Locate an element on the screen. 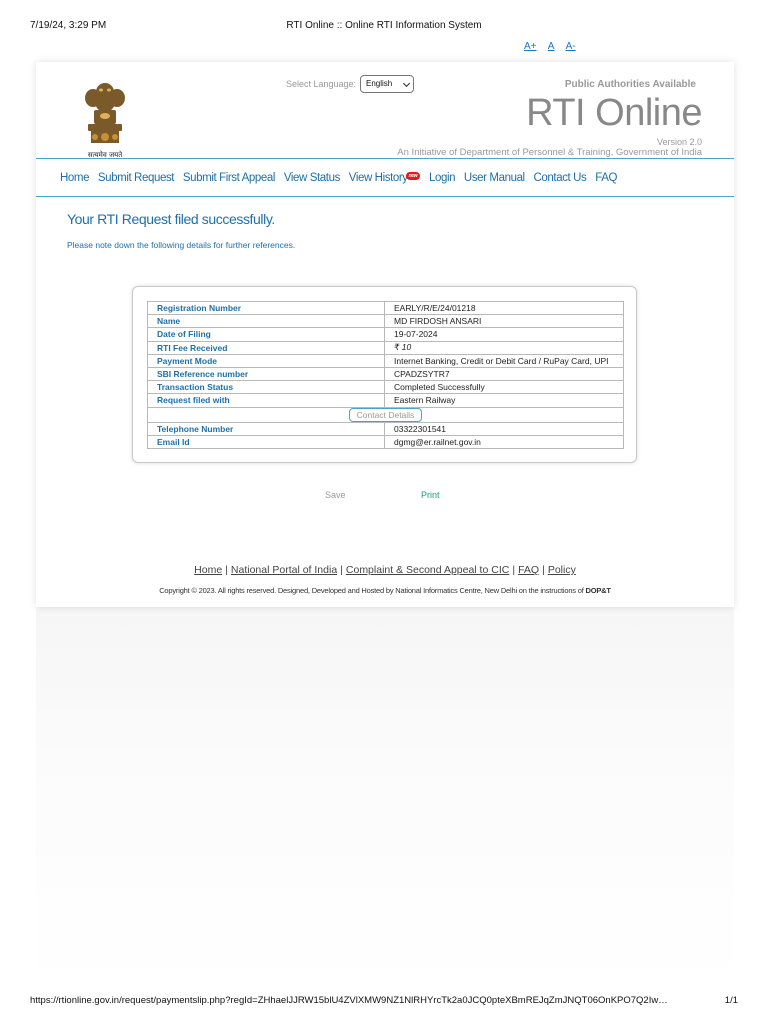  row-label: Email Id is located at coordinates (266, 441).